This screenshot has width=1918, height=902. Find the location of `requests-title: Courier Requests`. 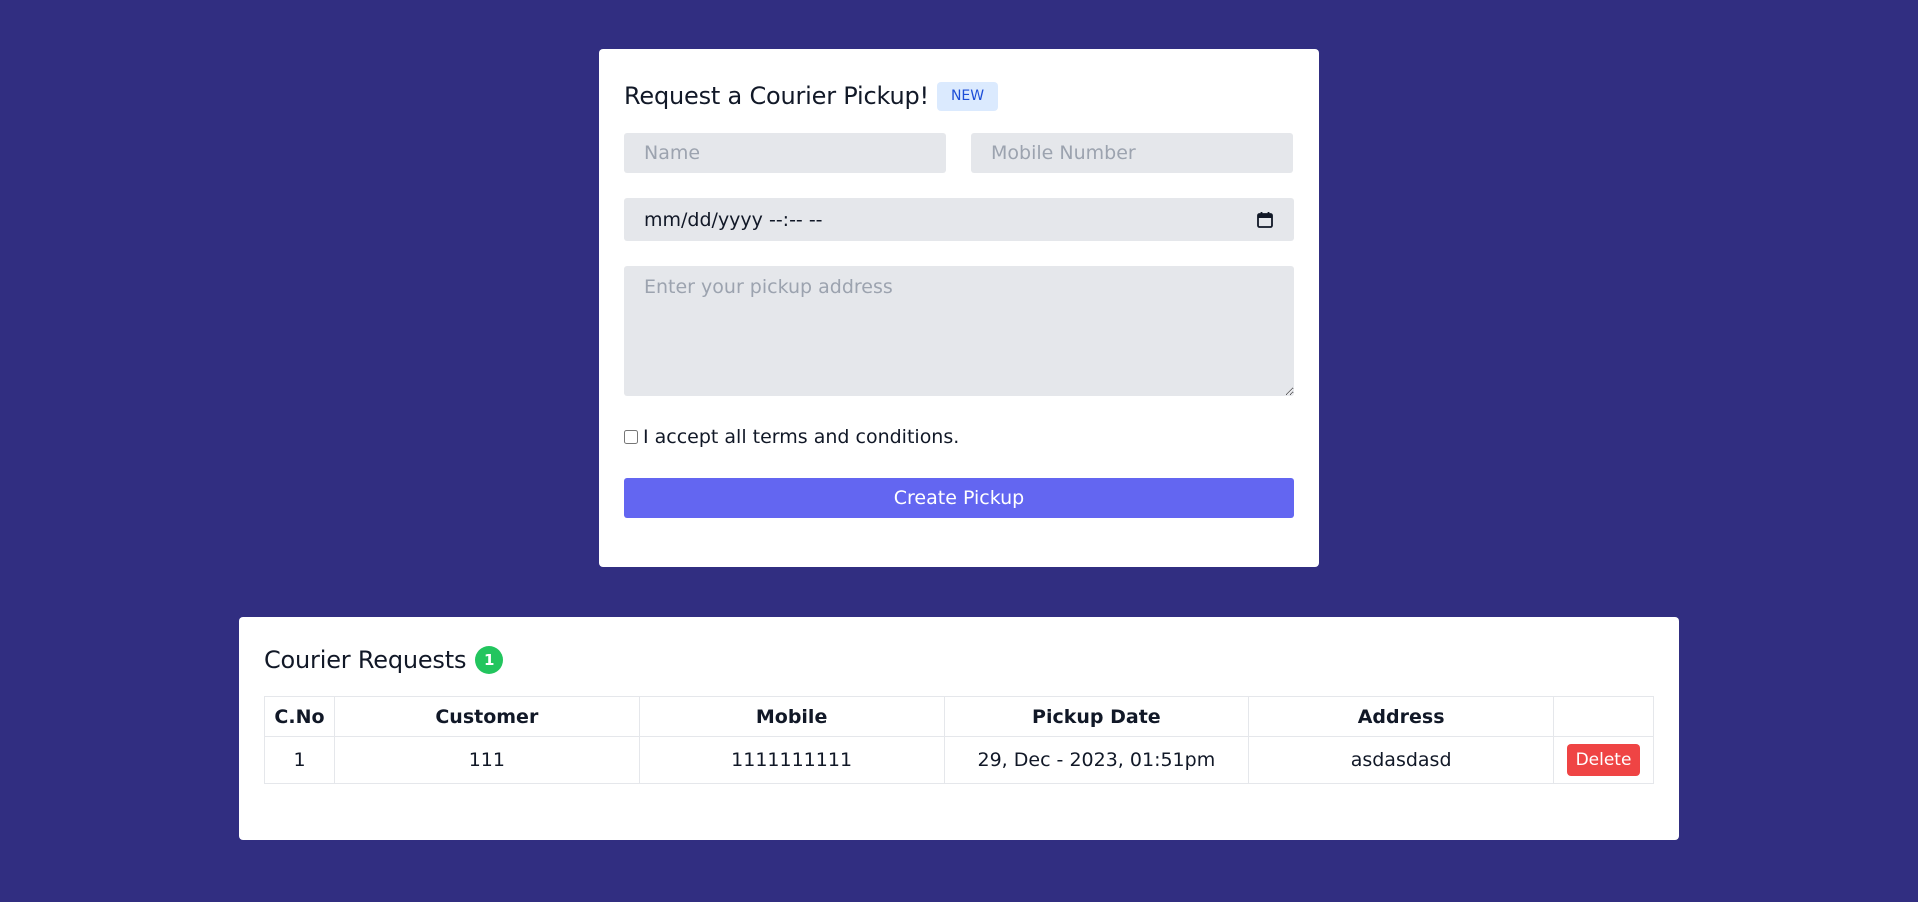

requests-title: Courier Requests is located at coordinates (365, 660).